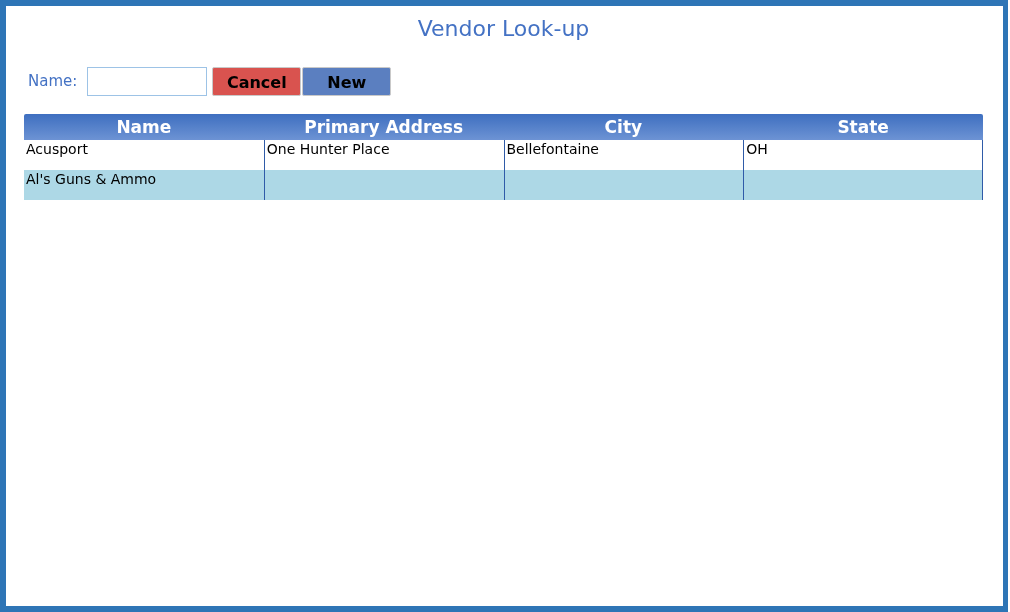 This screenshot has height=612, width=1010. Describe the element at coordinates (328, 149) in the screenshot. I see `table-cell: One Hunter Place` at that location.